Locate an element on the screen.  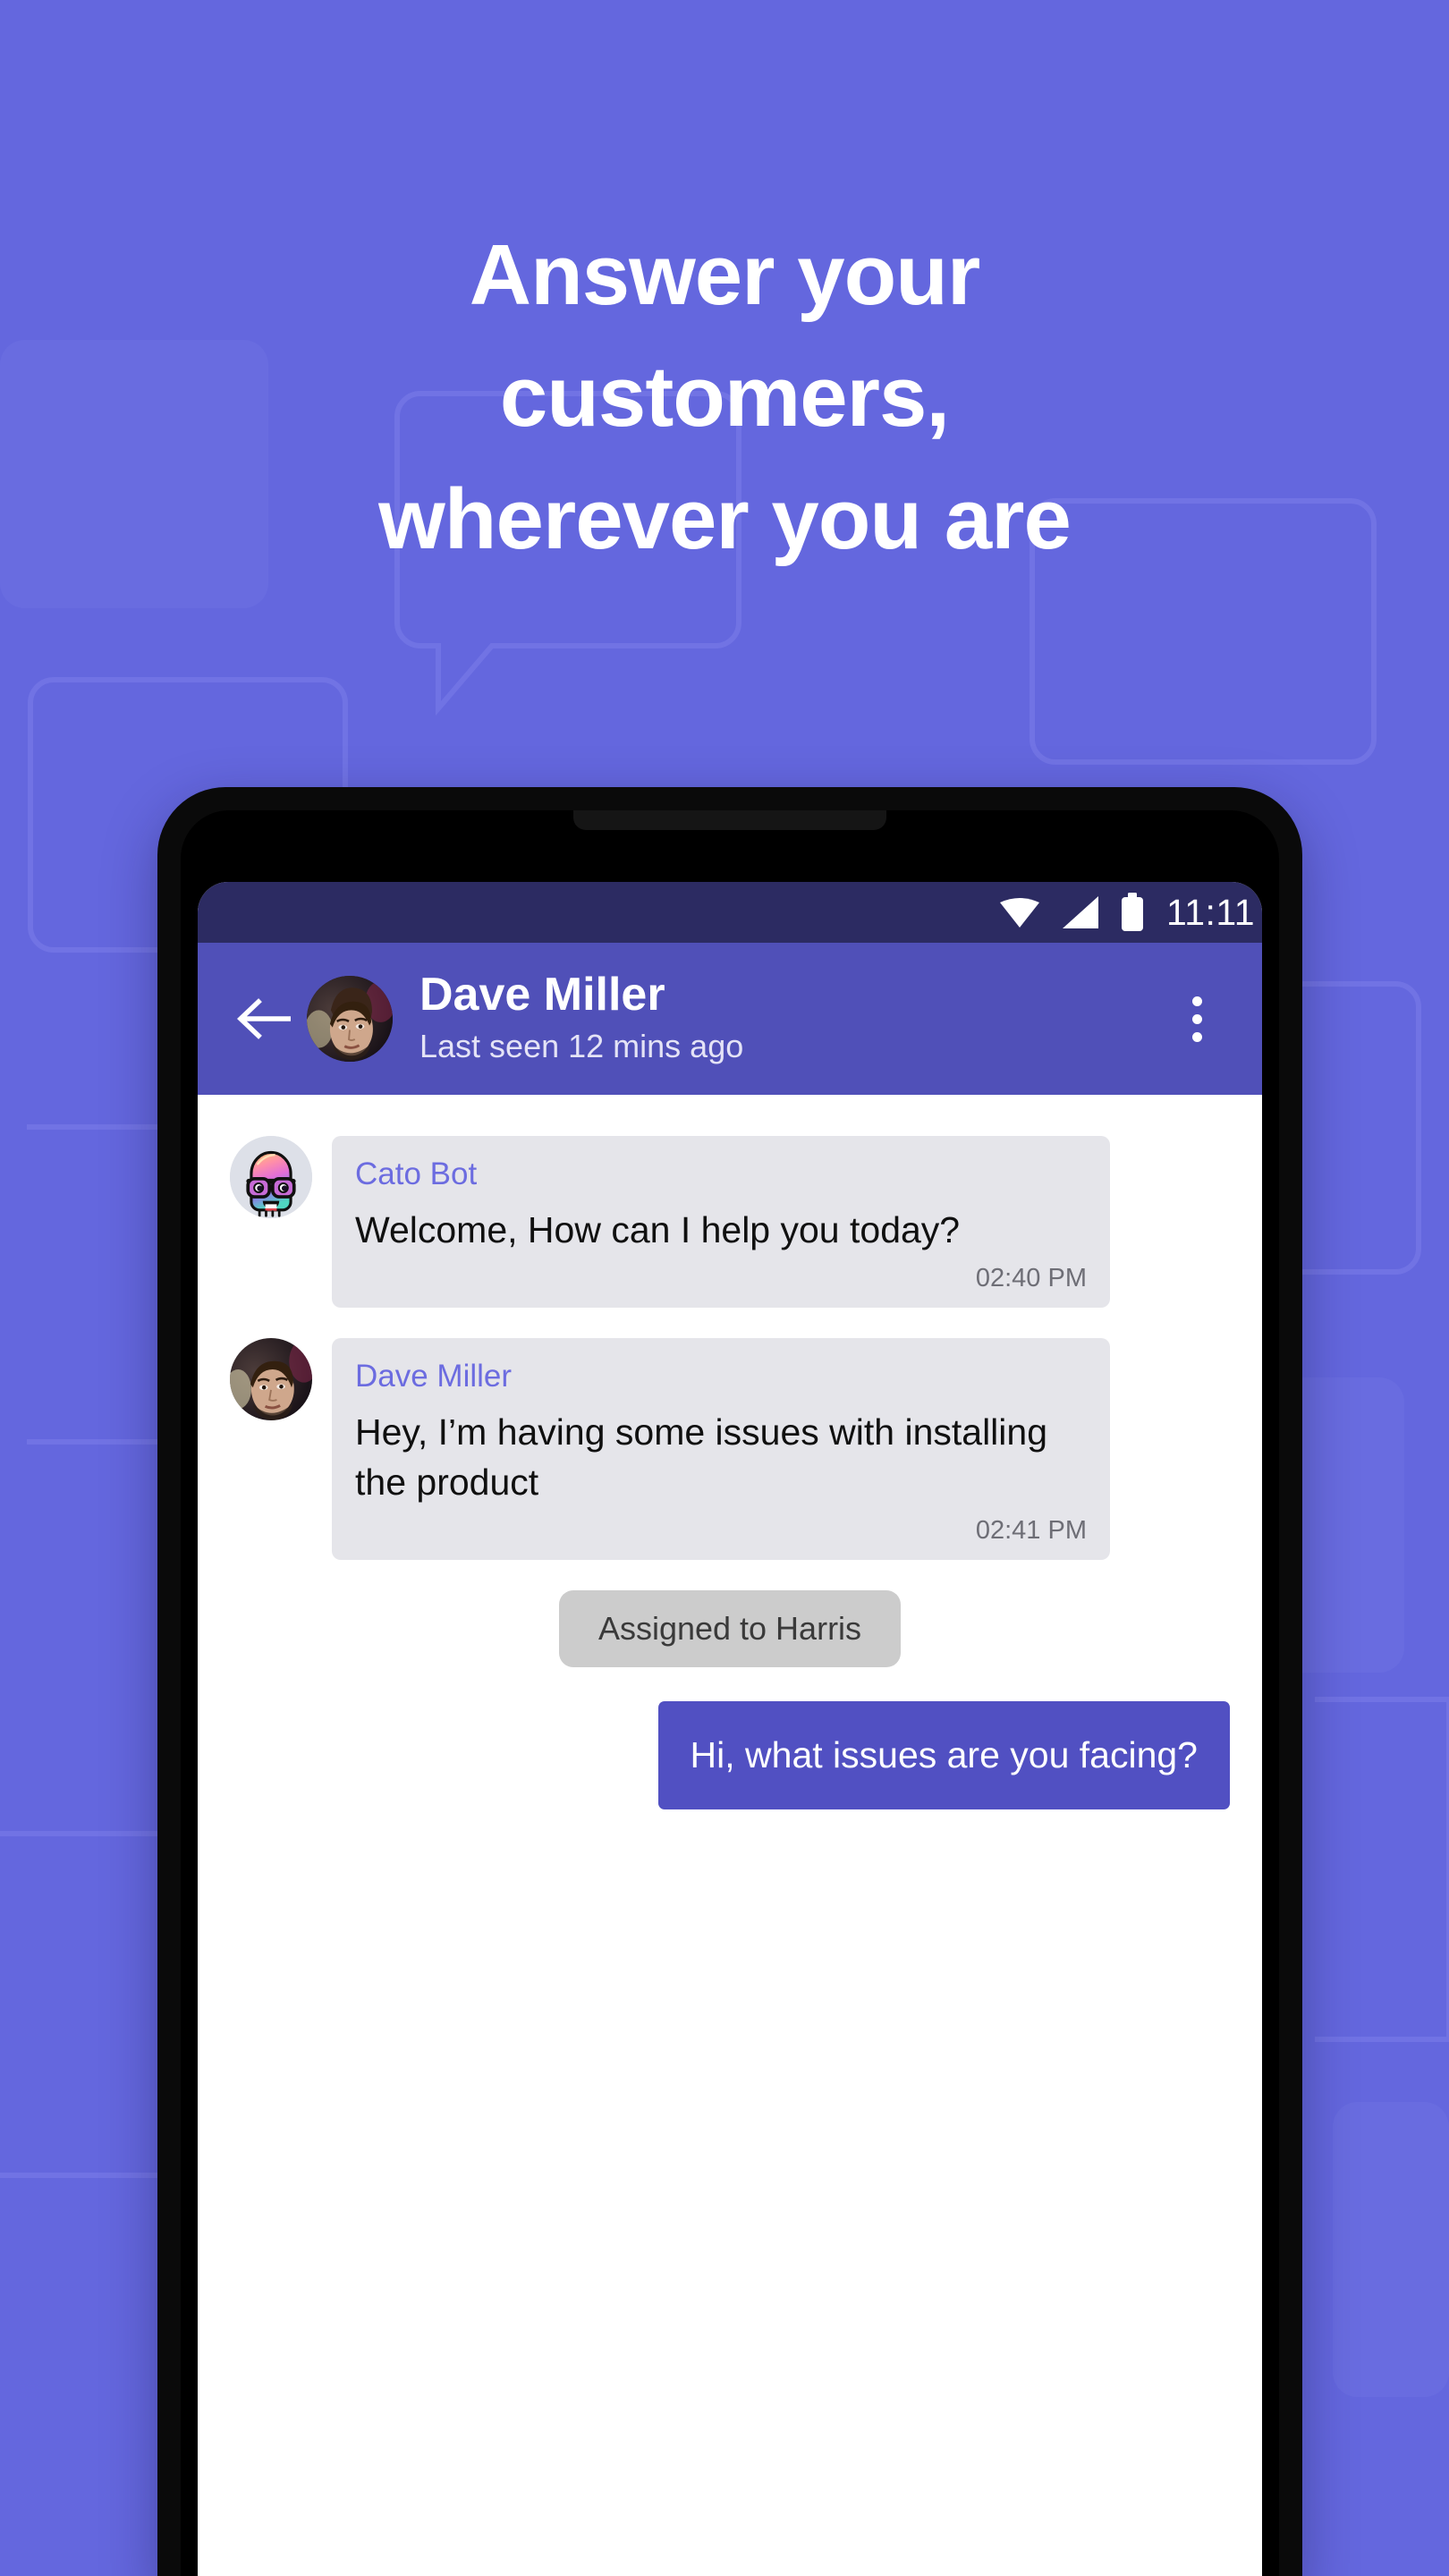
cato-bot-avatar is located at coordinates (271, 1177).